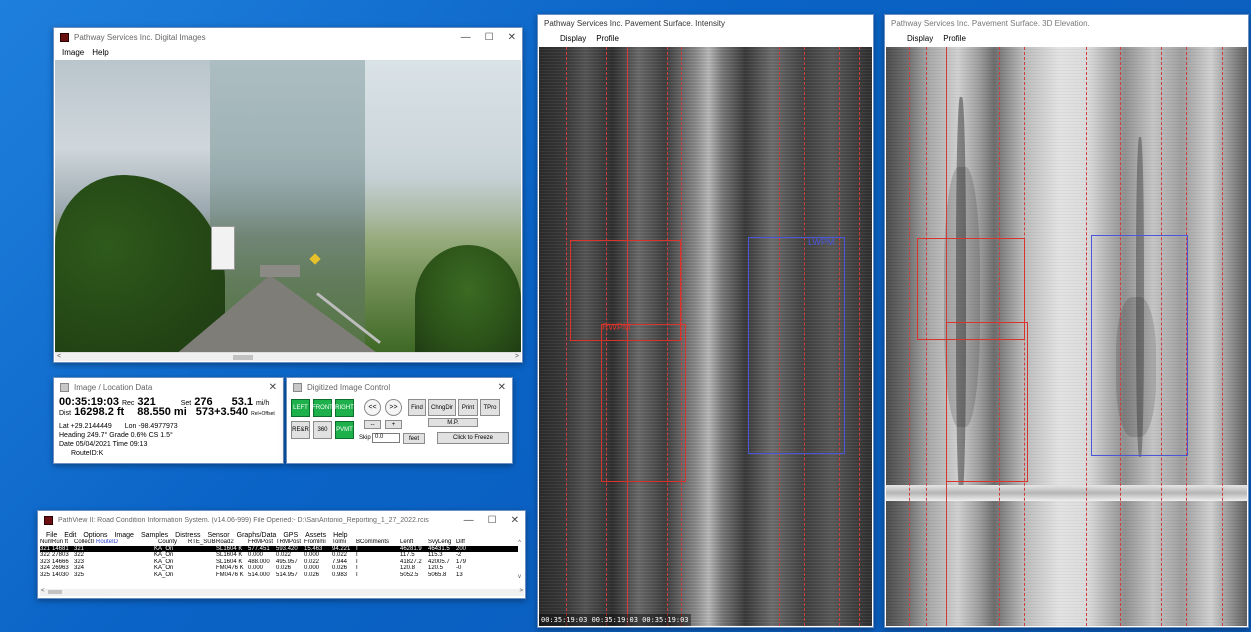  Describe the element at coordinates (365, 438) in the screenshot. I see `skip-label: Skip` at that location.